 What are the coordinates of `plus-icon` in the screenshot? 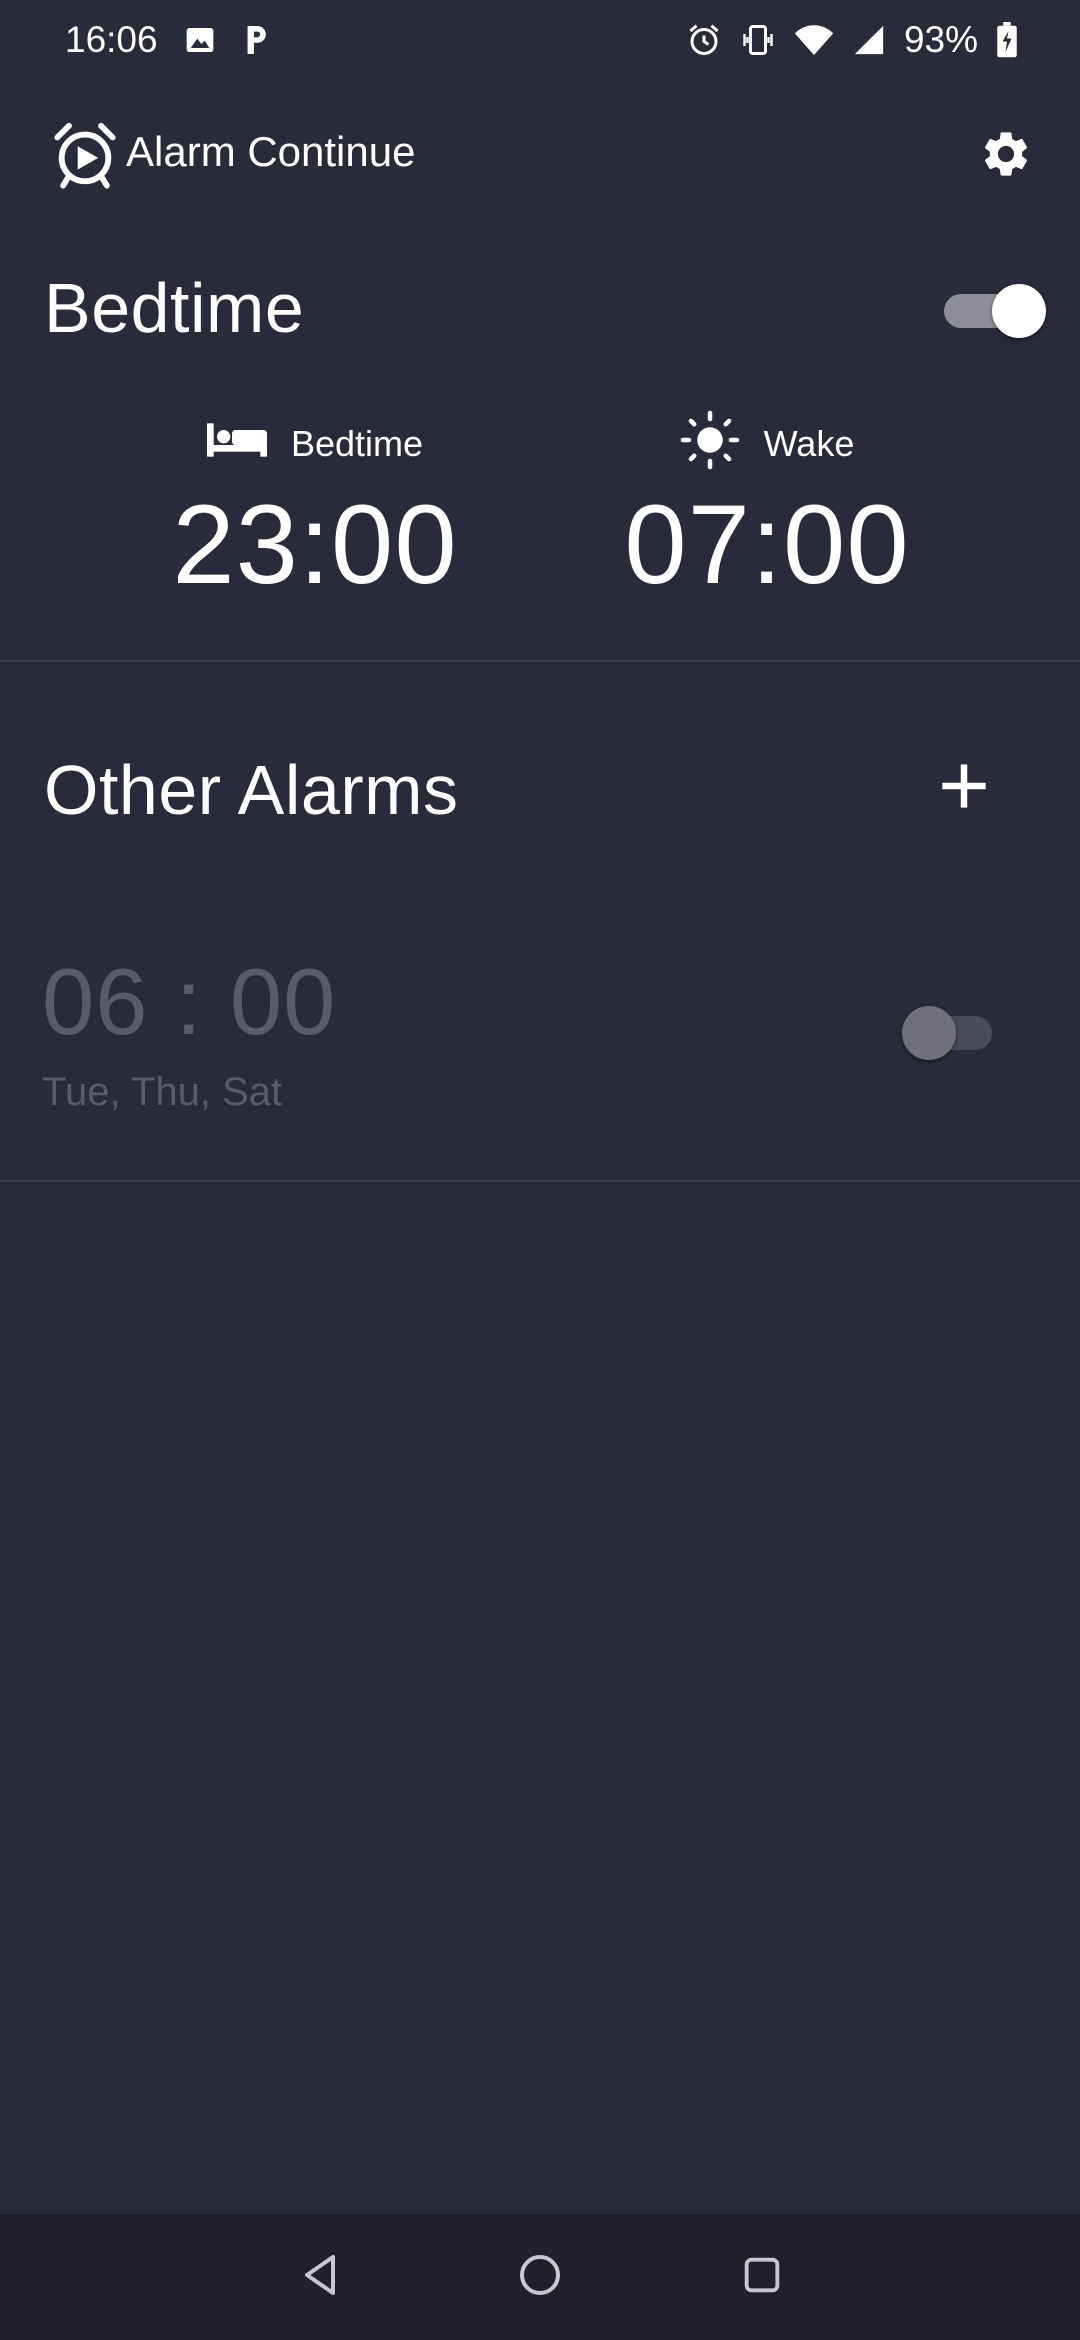 It's located at (964, 788).